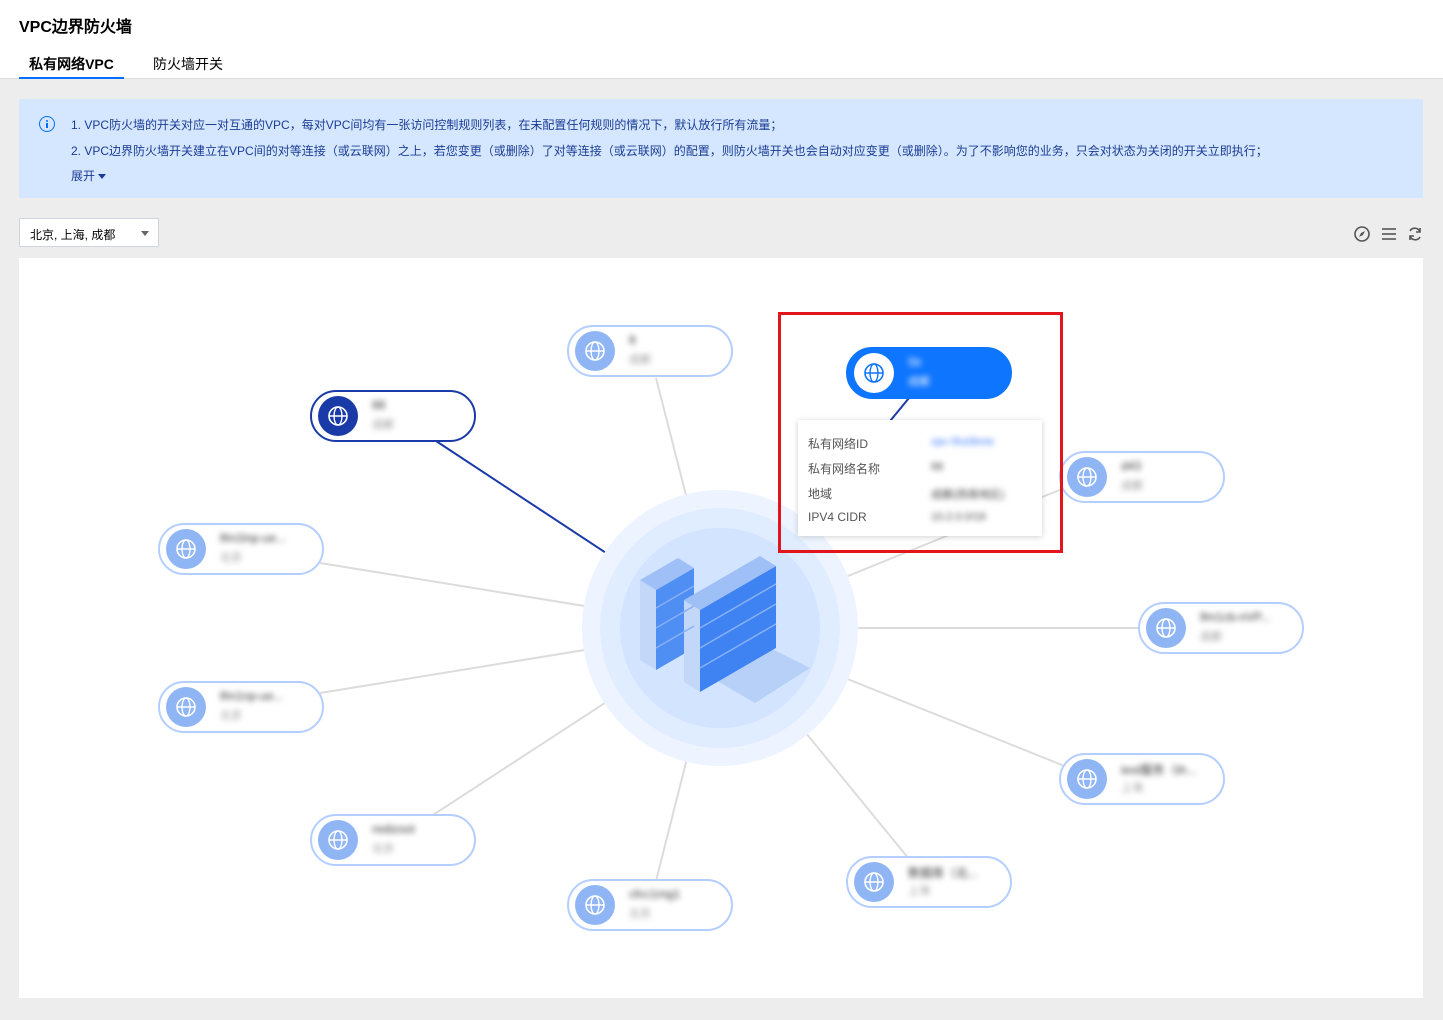 The image size is (1443, 1020). What do you see at coordinates (188, 66) in the screenshot?
I see `tab-firewall-switch: 防火墙开关` at bounding box center [188, 66].